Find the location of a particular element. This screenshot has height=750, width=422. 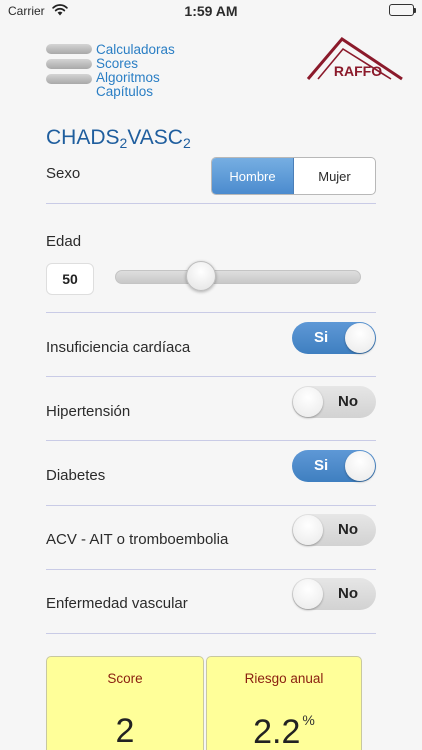

factor-label-acv: ACV - AIT o tromboembolia is located at coordinates (137, 539).